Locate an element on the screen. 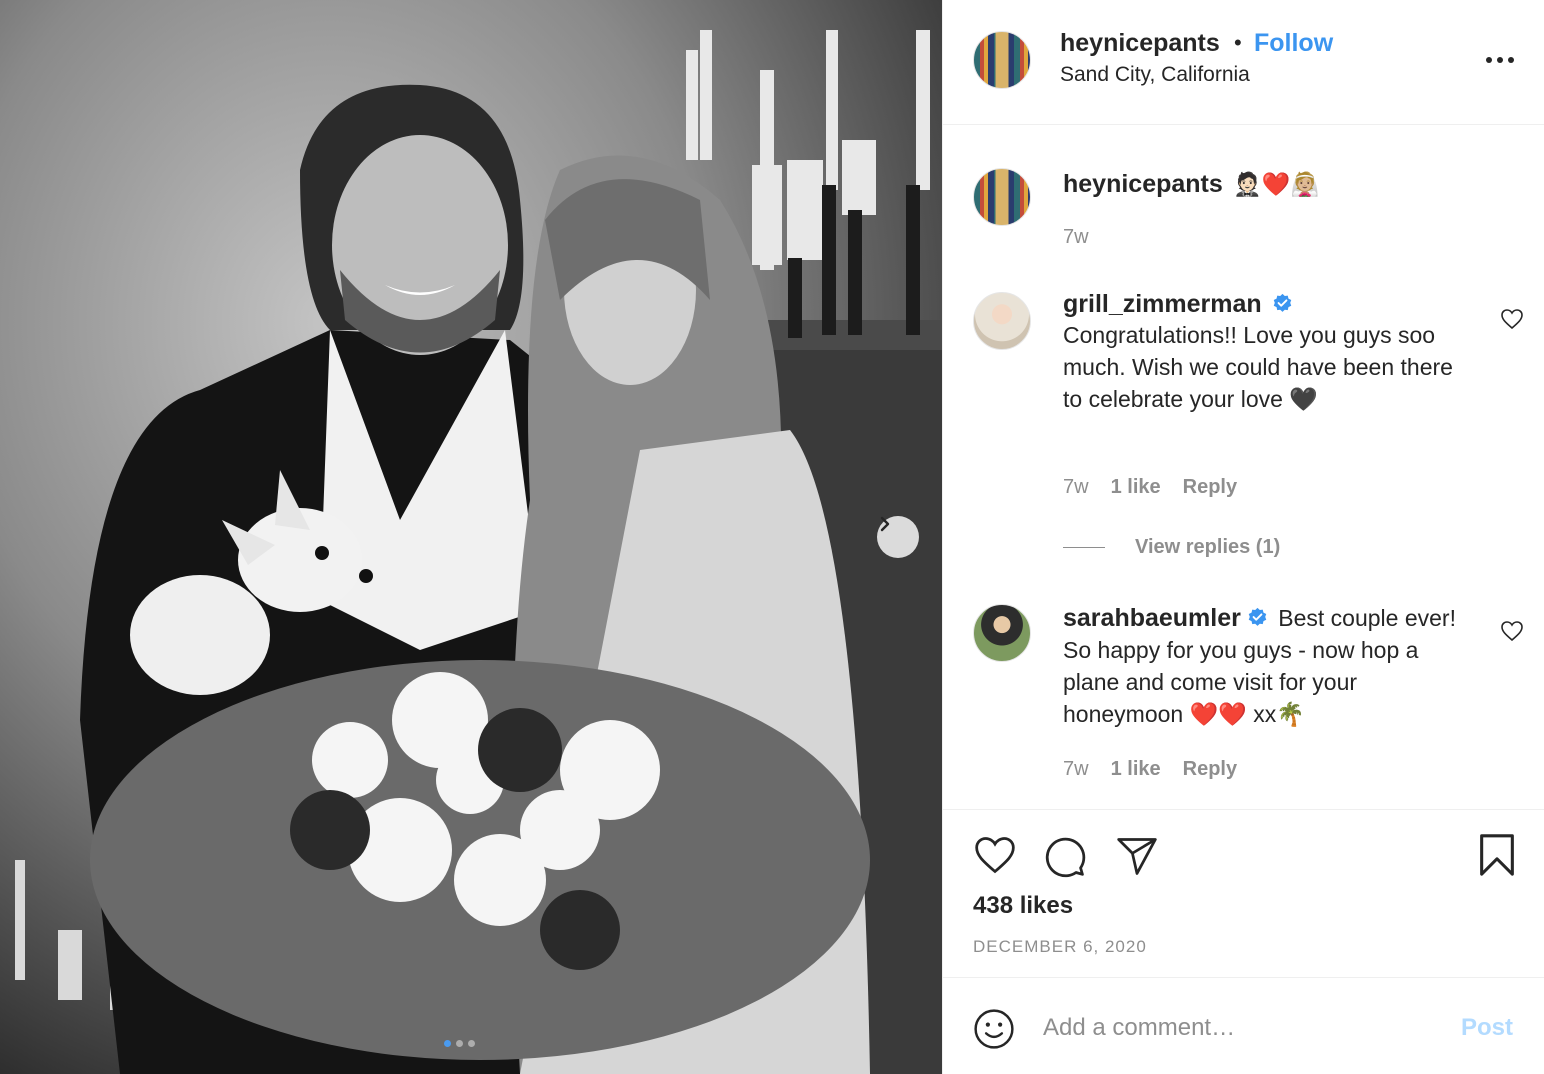 The image size is (1544, 1074). heart-icon is located at coordinates (995, 855).